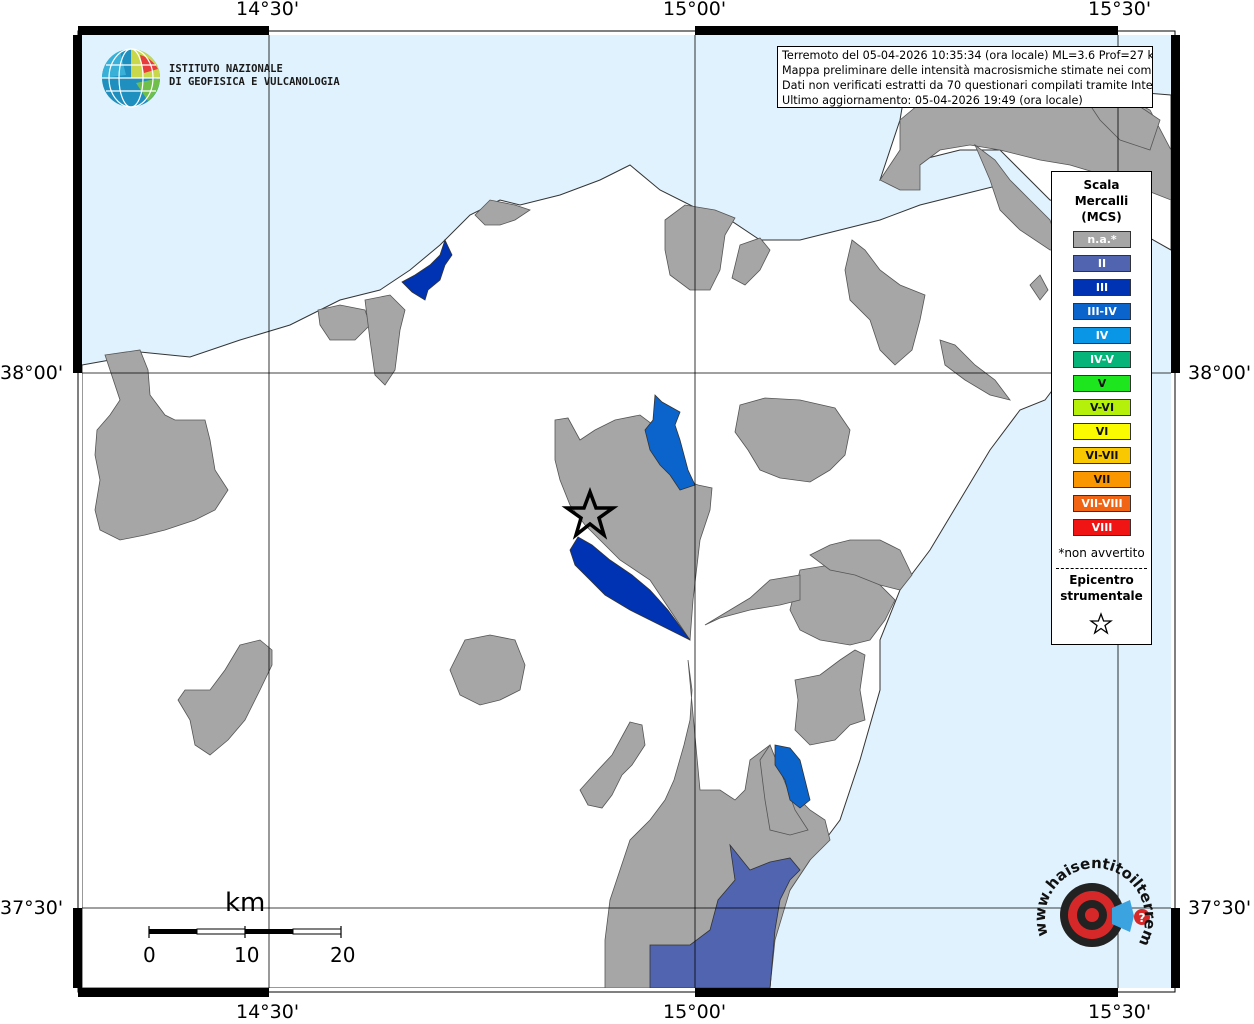  I want to click on legend-swatch-8: VI, so click(1102, 431).